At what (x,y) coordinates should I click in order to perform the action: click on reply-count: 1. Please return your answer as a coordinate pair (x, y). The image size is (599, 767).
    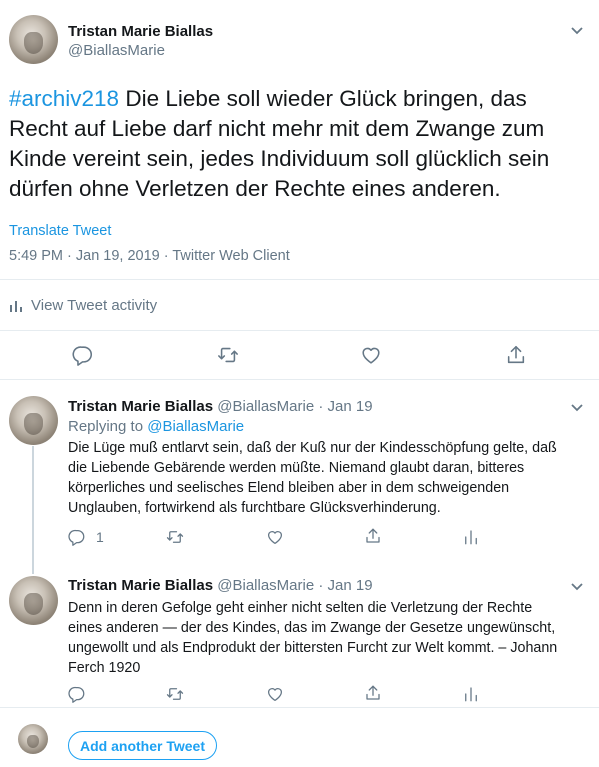
    Looking at the image, I should click on (100, 537).